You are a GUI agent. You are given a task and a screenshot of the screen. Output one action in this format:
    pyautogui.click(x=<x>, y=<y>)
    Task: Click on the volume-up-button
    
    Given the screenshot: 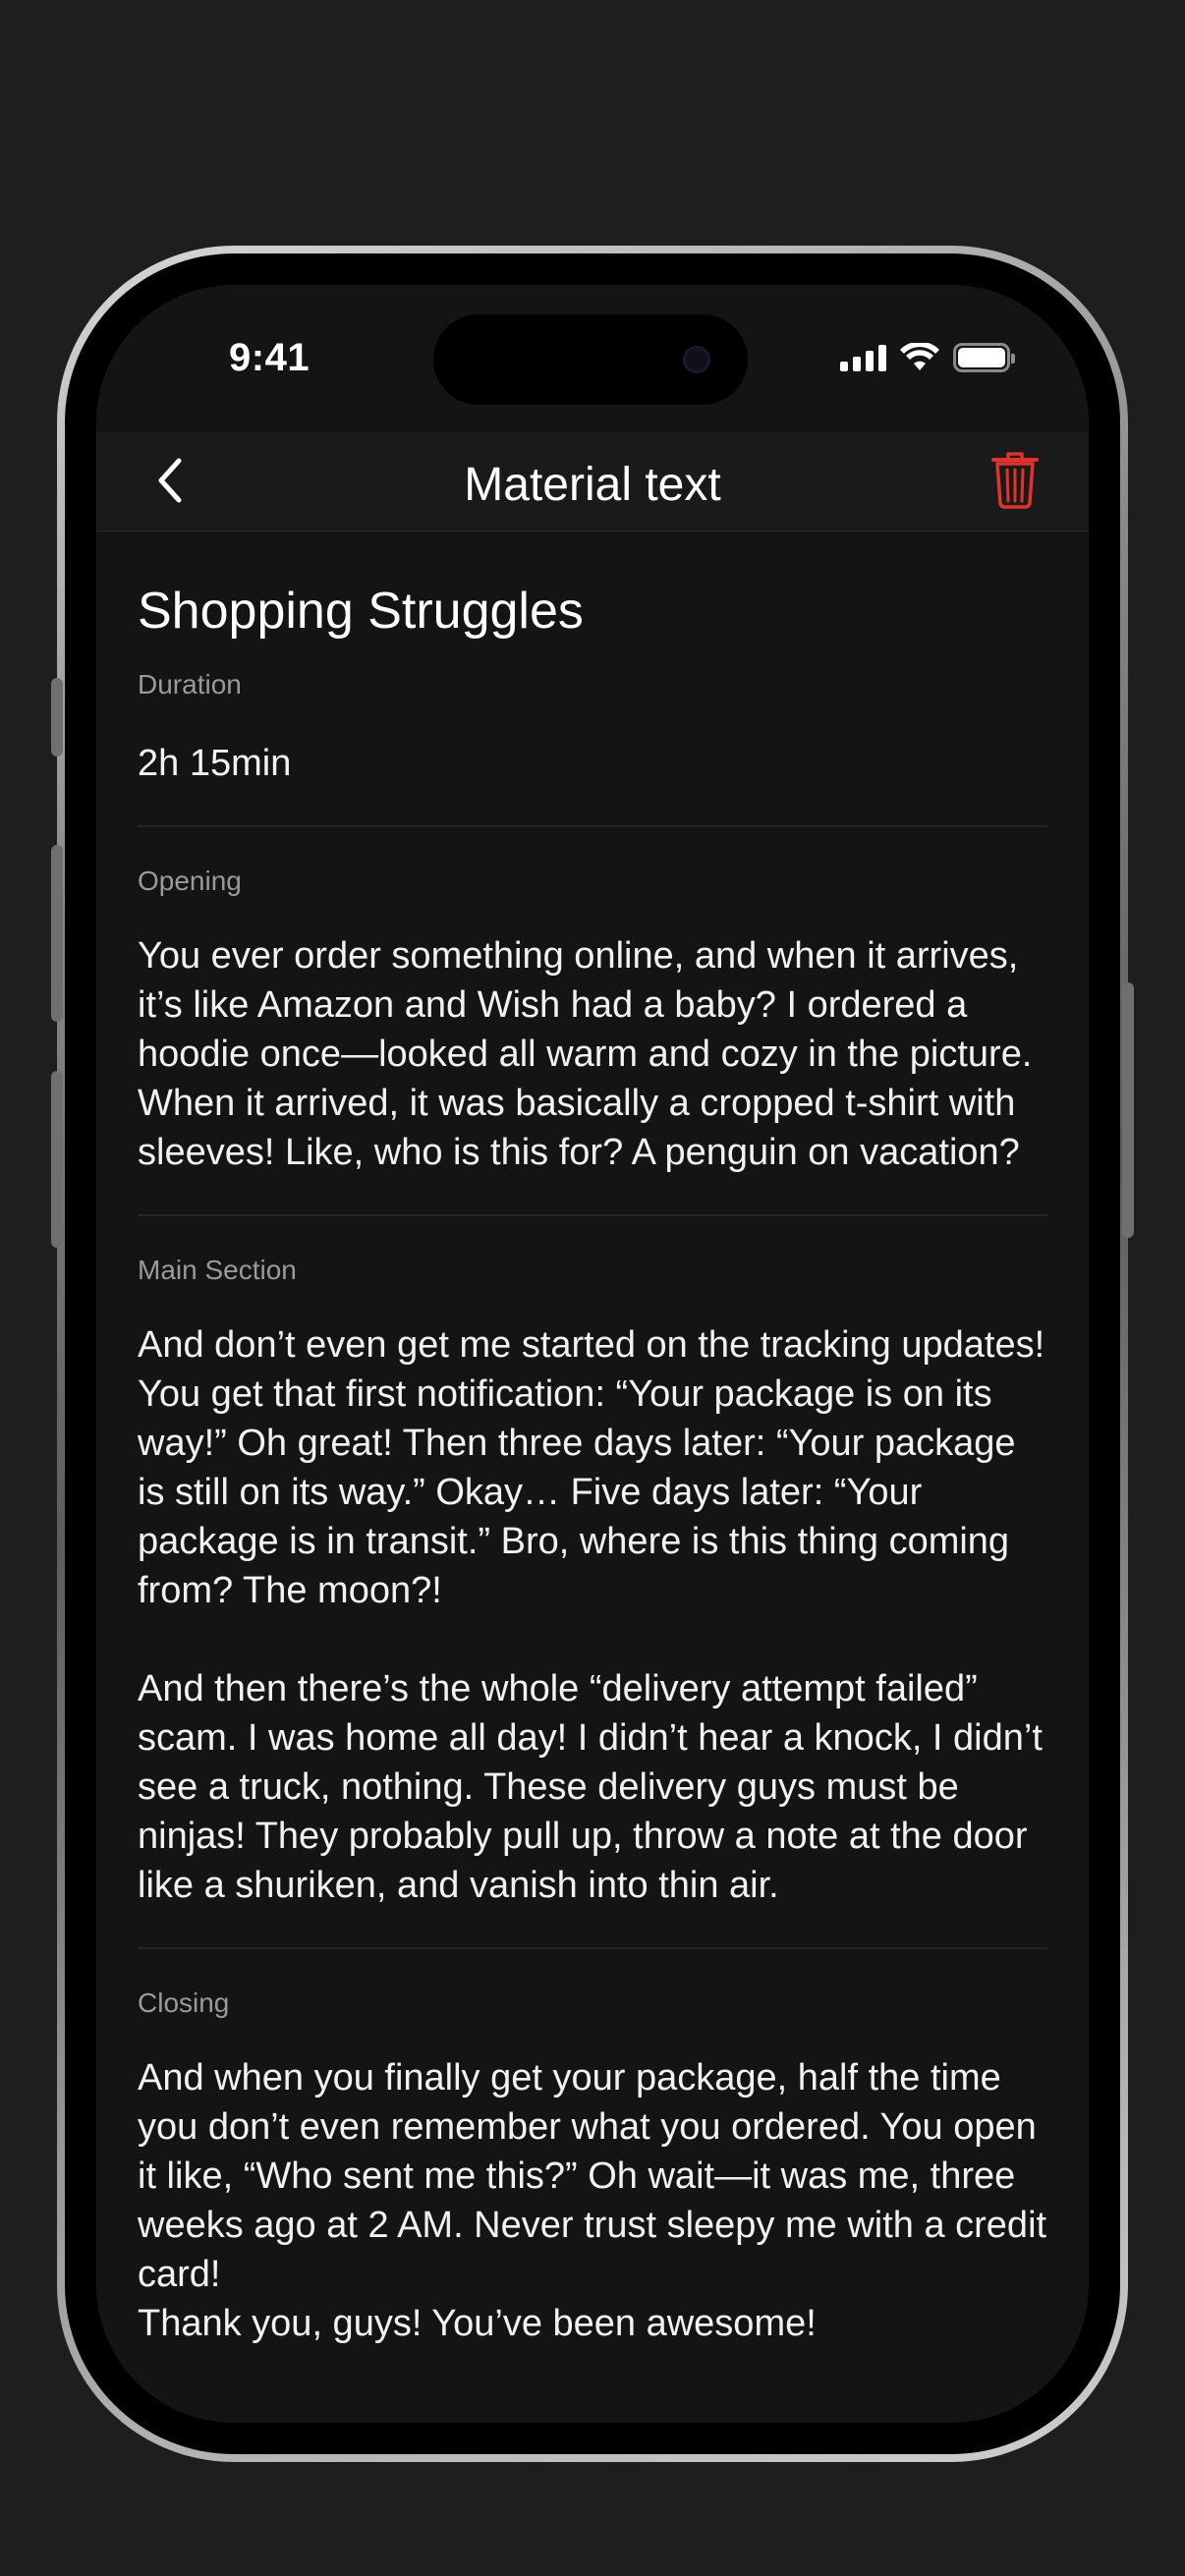 What is the action you would take?
    pyautogui.click(x=57, y=933)
    